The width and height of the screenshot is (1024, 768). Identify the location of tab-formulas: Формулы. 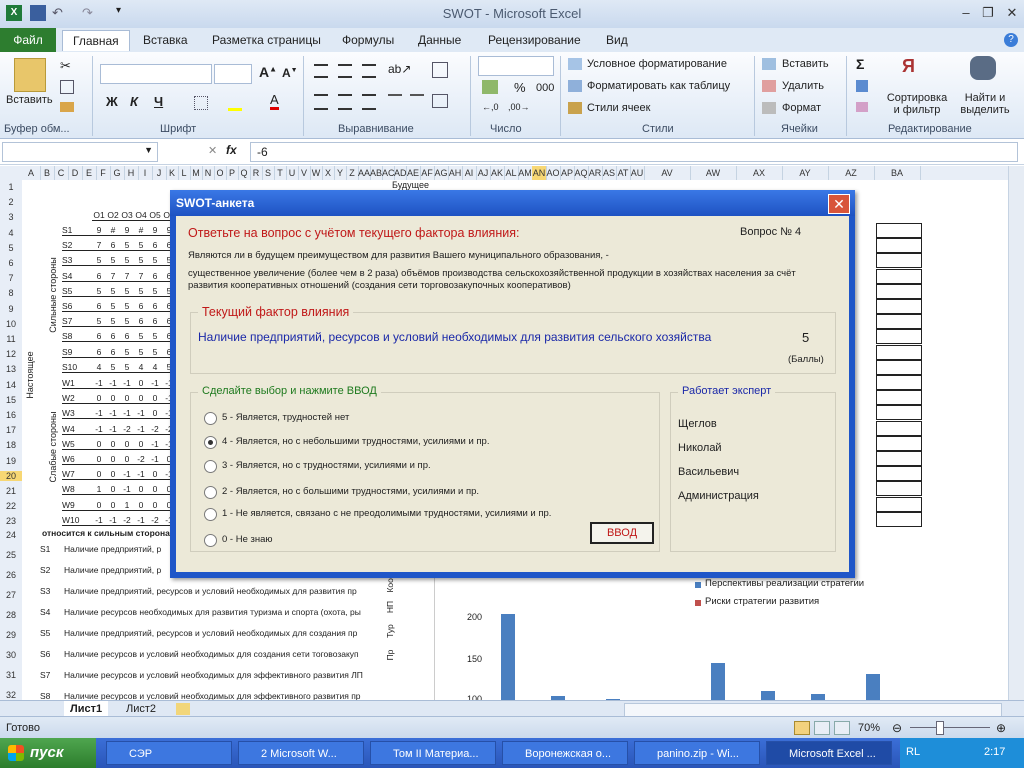
(368, 40).